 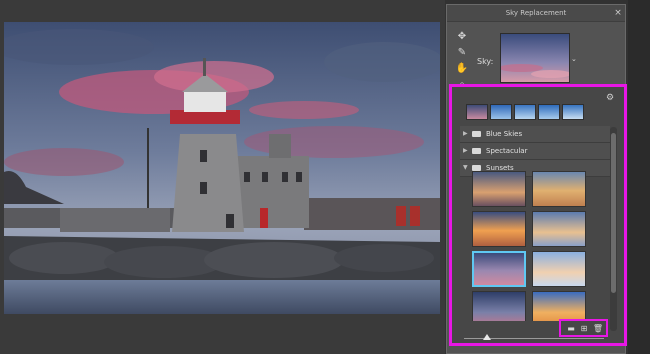 I want to click on right-panel-strip, so click(x=639, y=177).